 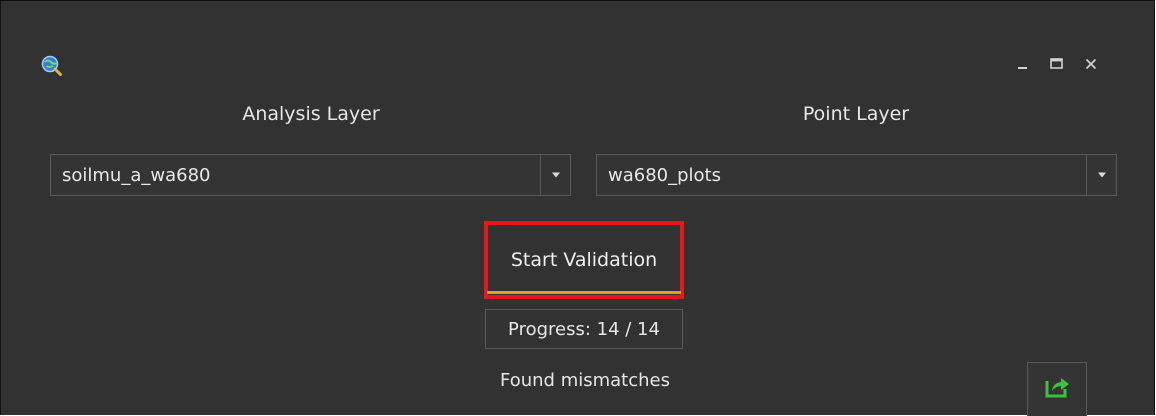 What do you see at coordinates (584, 292) in the screenshot?
I see `start-button-focus-underline` at bounding box center [584, 292].